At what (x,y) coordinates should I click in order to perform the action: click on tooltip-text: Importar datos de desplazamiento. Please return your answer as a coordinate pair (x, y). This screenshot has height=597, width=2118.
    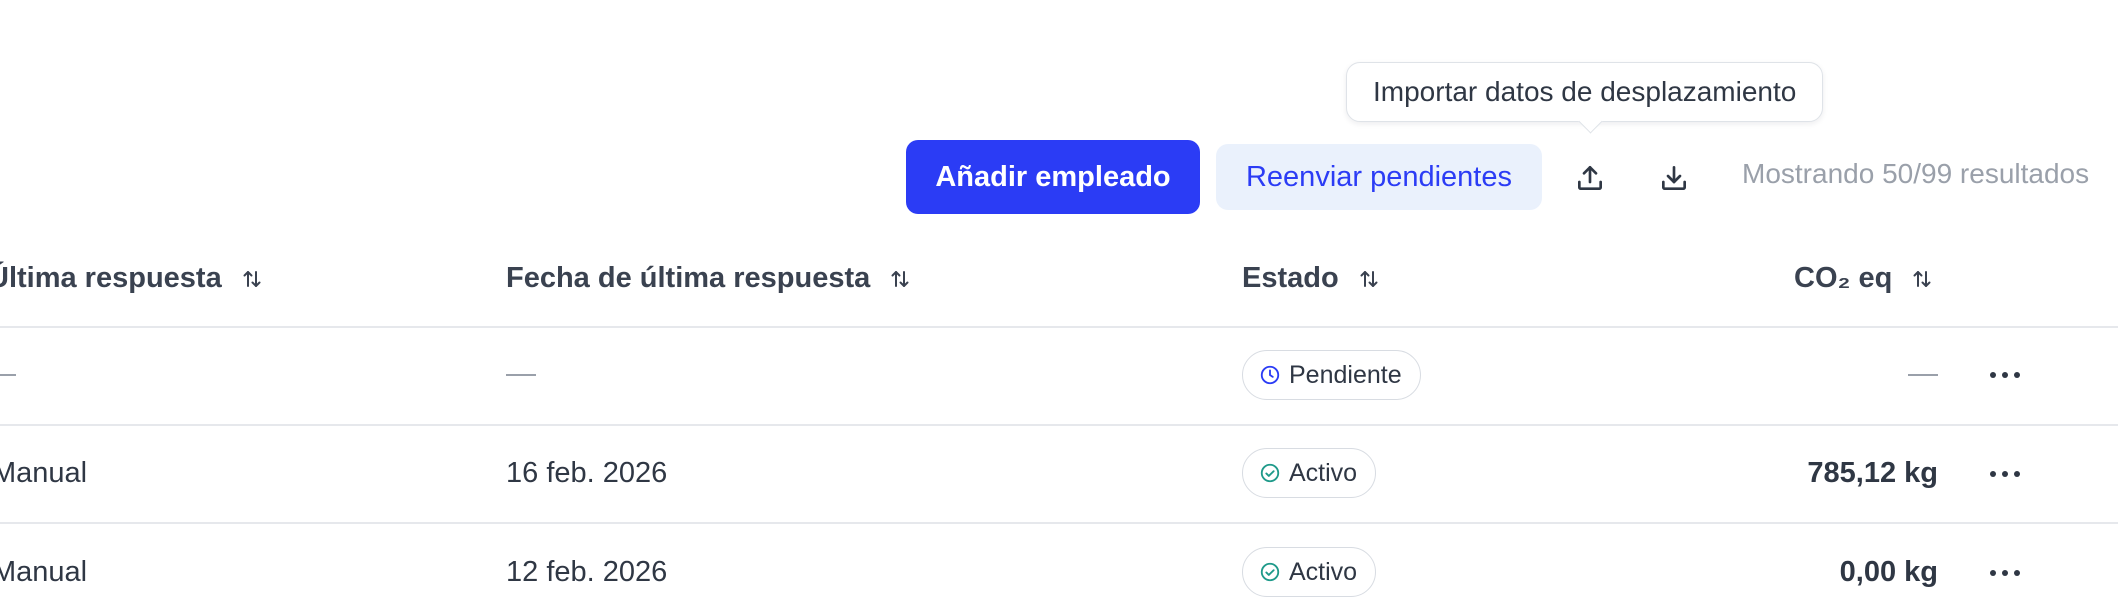
    Looking at the image, I should click on (1585, 91).